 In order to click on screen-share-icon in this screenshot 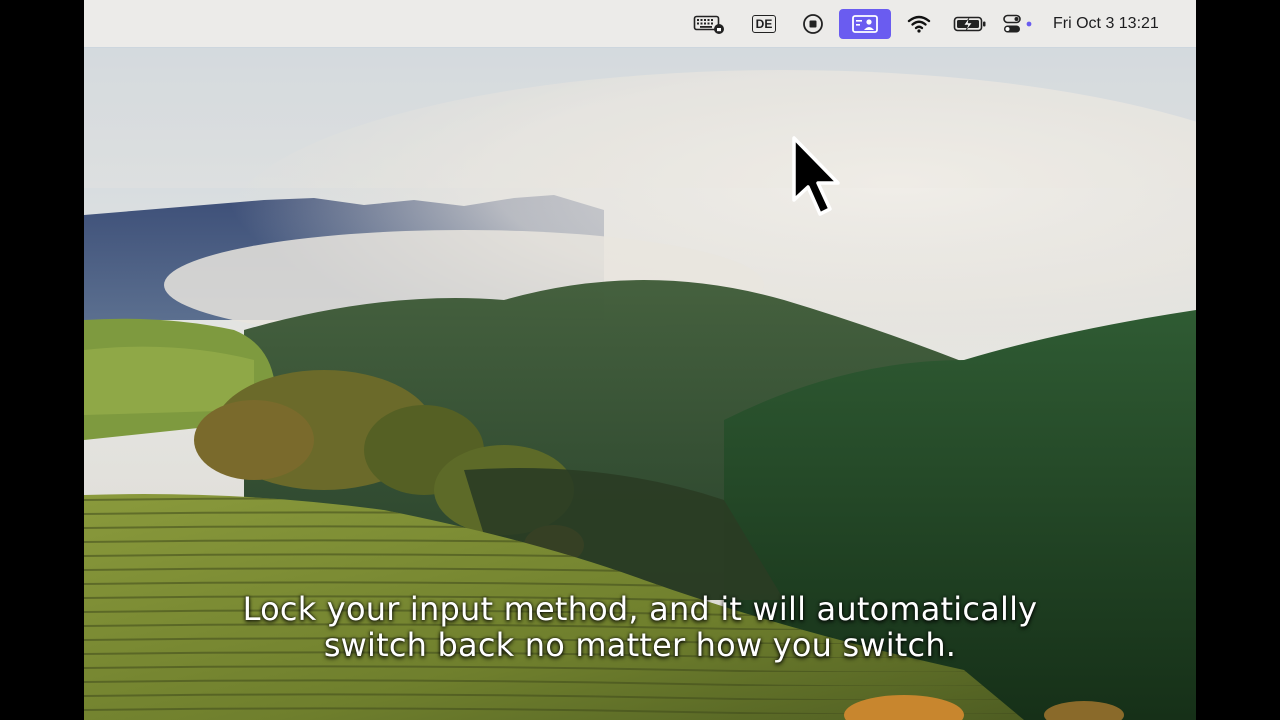, I will do `click(865, 23)`.